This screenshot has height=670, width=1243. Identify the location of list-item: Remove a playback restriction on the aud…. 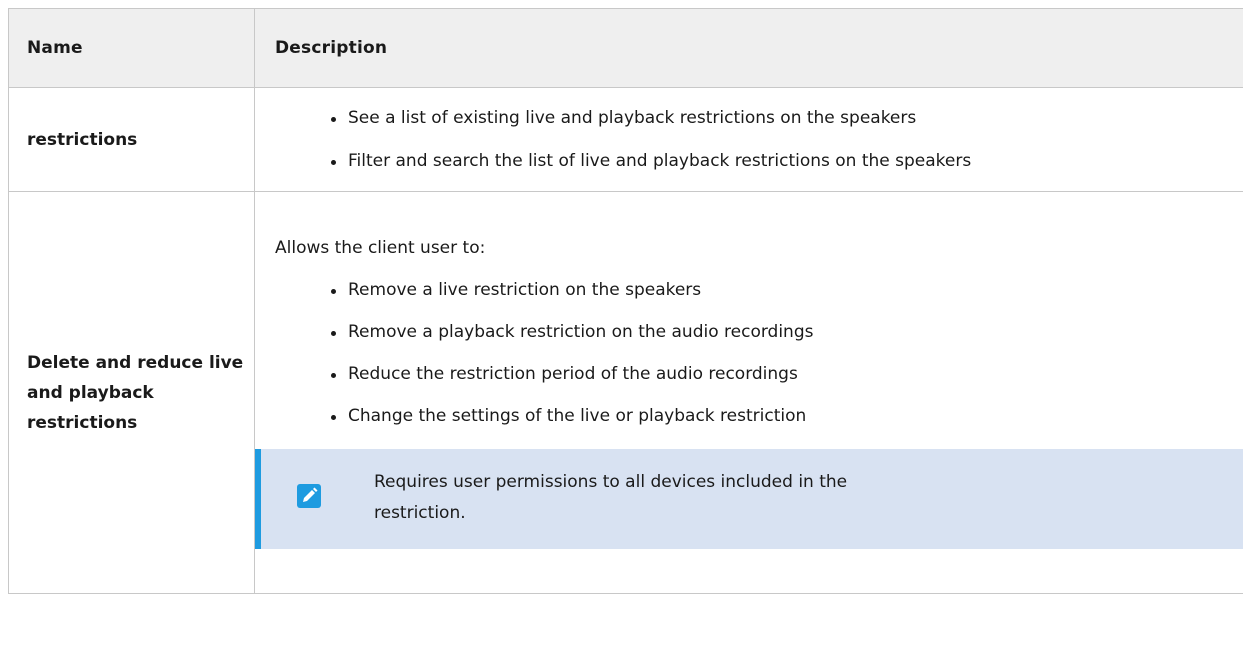
(787, 332).